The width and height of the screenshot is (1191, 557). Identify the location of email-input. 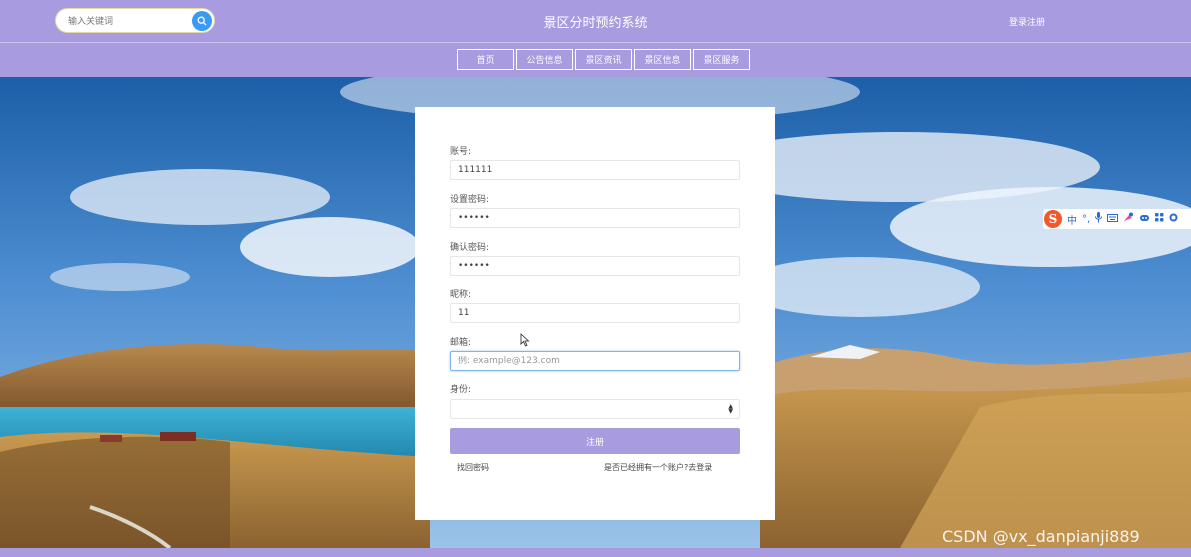
(593, 361).